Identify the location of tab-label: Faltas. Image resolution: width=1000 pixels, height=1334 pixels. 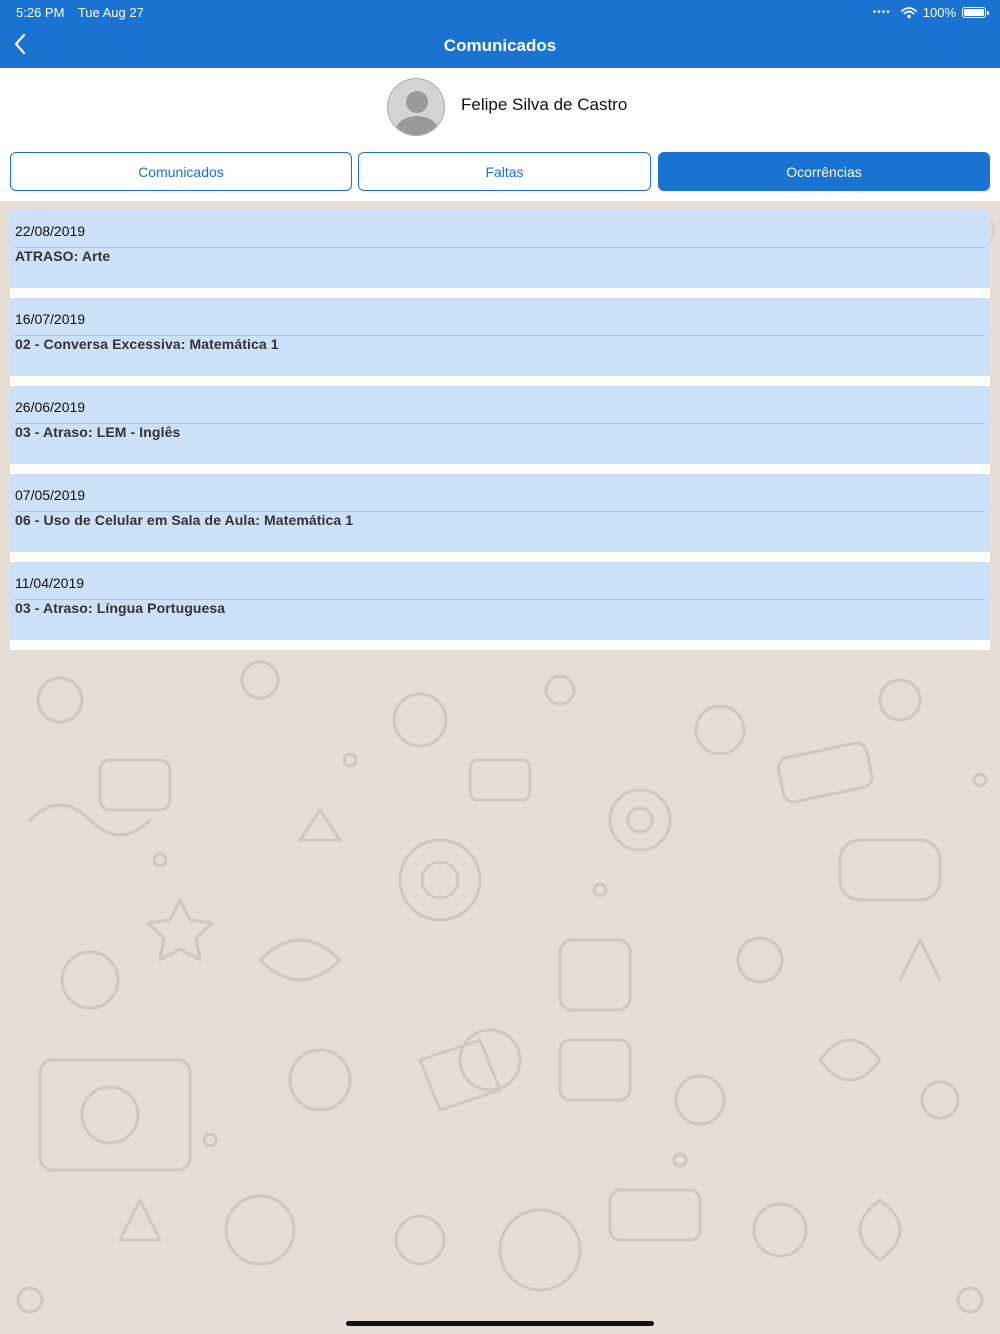
(504, 171).